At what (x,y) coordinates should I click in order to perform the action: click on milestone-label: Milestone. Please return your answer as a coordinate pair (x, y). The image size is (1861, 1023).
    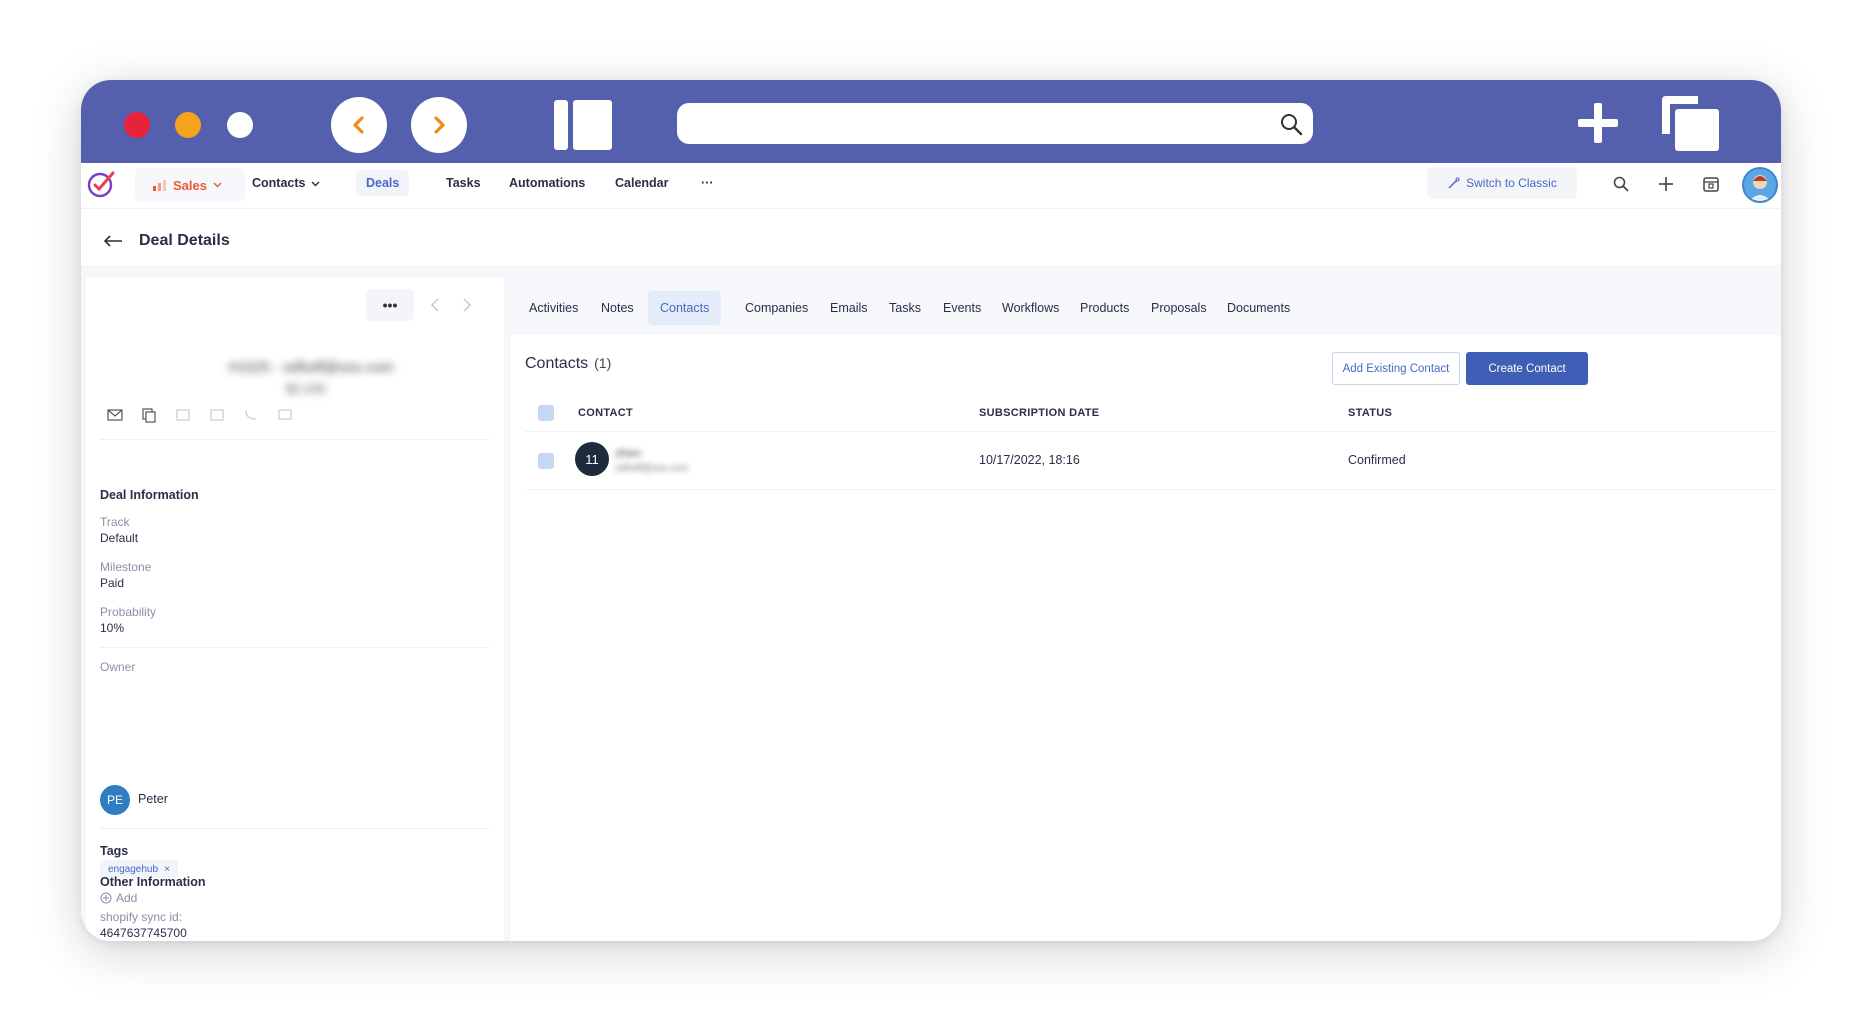
    Looking at the image, I should click on (126, 567).